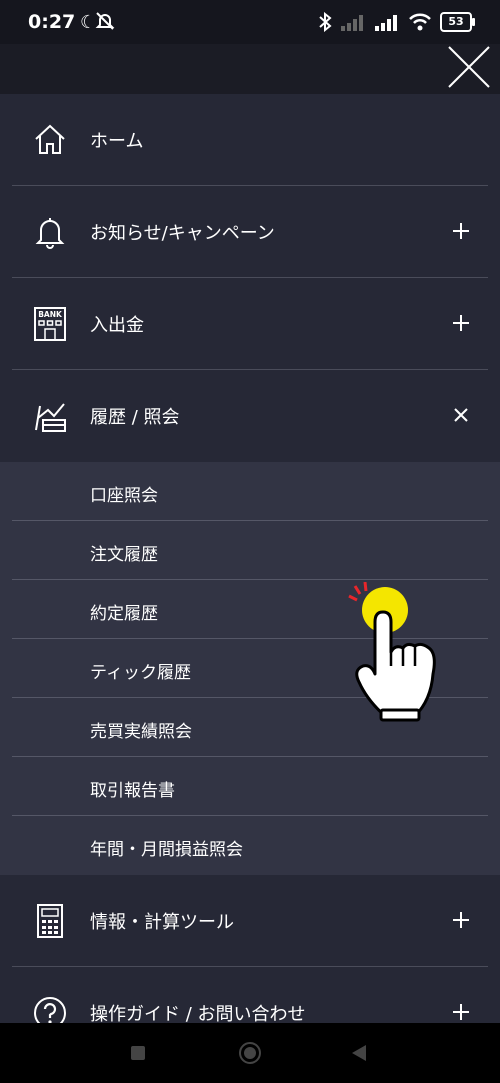  I want to click on menu-item-news: お知らせ/キャンペーン, so click(250, 232).